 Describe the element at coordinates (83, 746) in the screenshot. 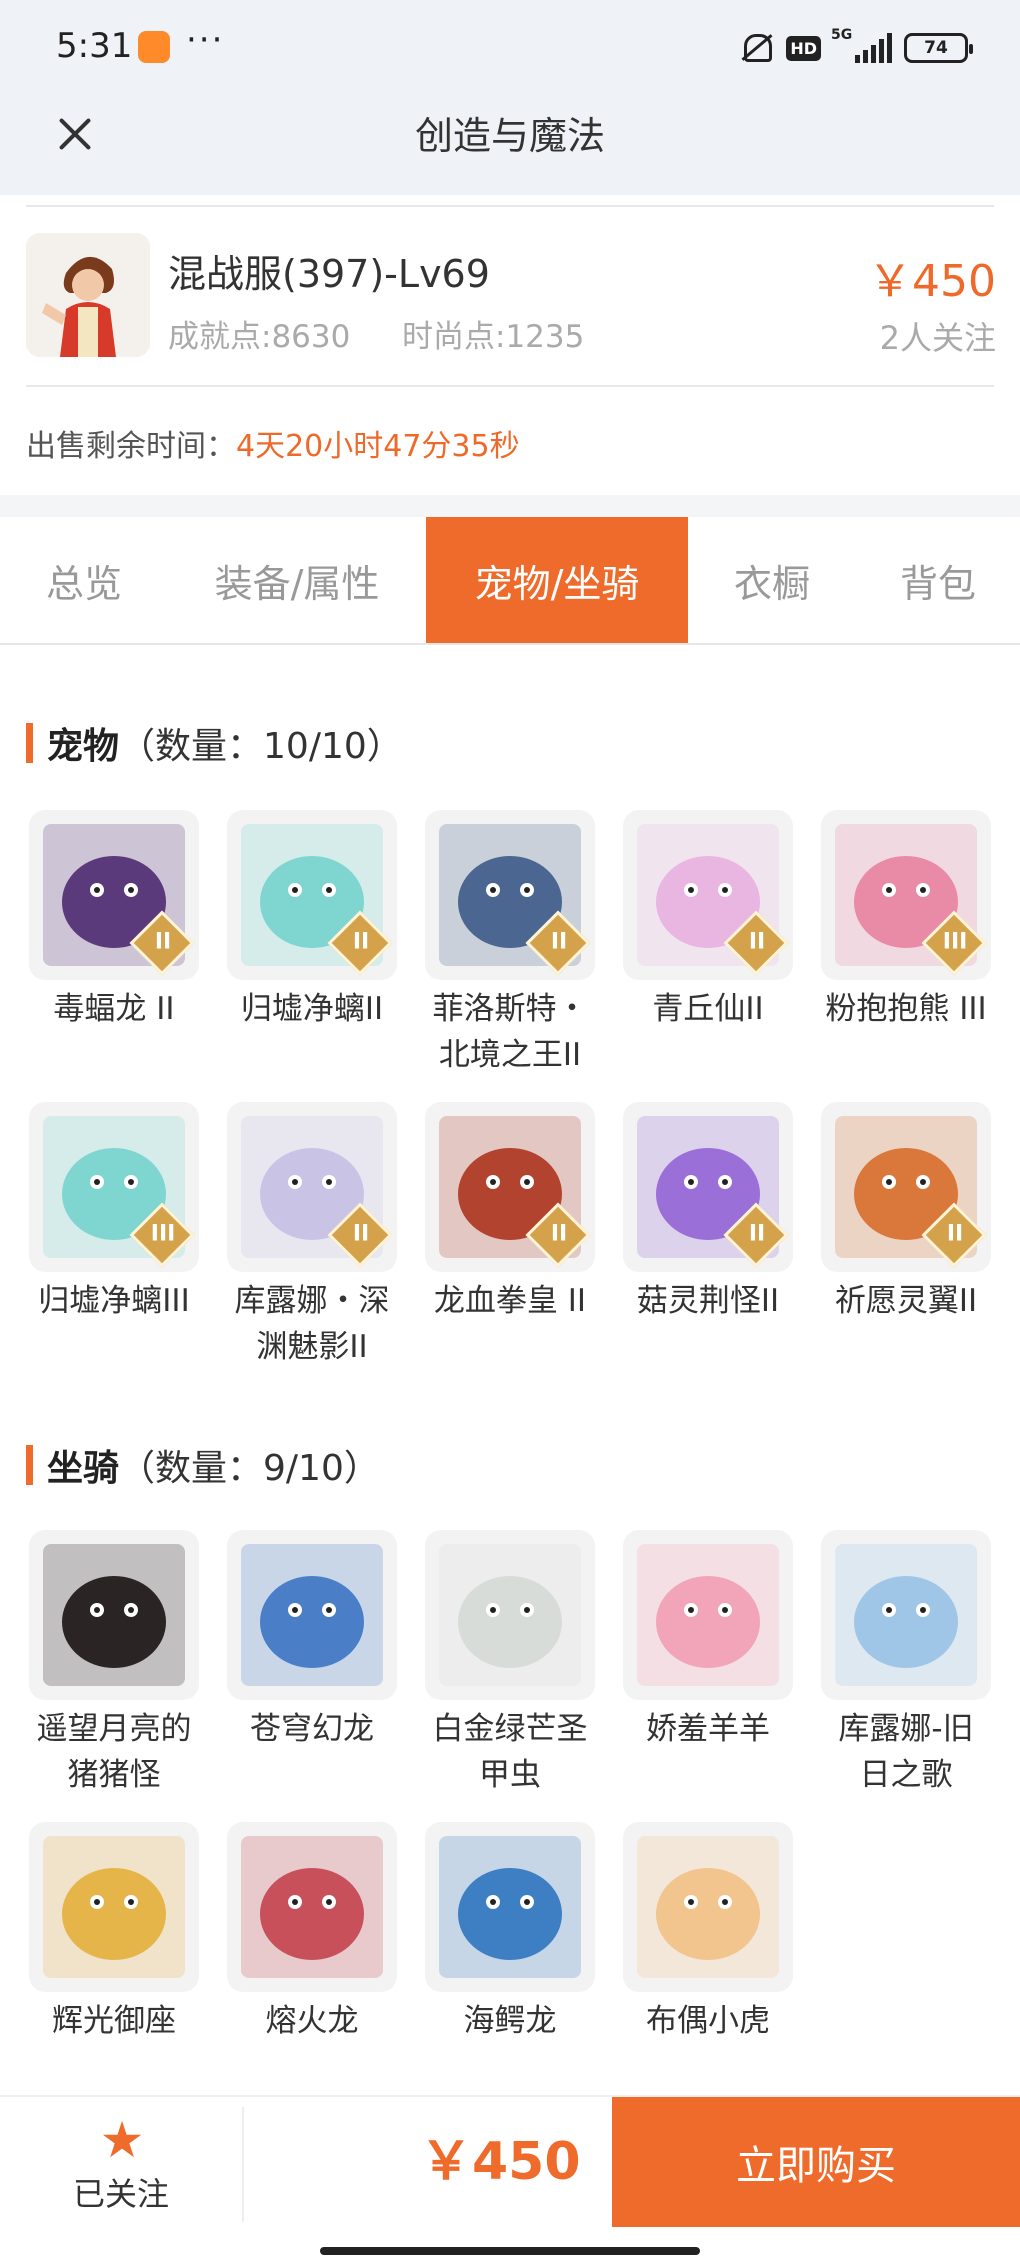

I see `pets-title: 宠物` at that location.